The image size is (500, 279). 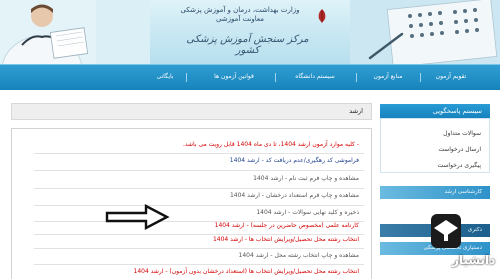 What do you see at coordinates (356, 111) in the screenshot?
I see `section-title: ارشد` at bounding box center [356, 111].